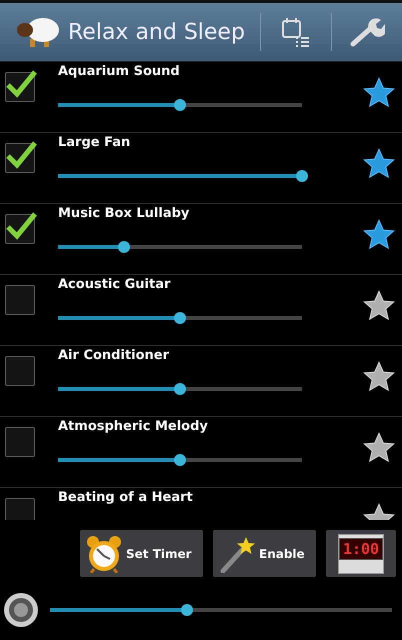  Describe the element at coordinates (367, 32) in the screenshot. I see `wrench-icon` at that location.